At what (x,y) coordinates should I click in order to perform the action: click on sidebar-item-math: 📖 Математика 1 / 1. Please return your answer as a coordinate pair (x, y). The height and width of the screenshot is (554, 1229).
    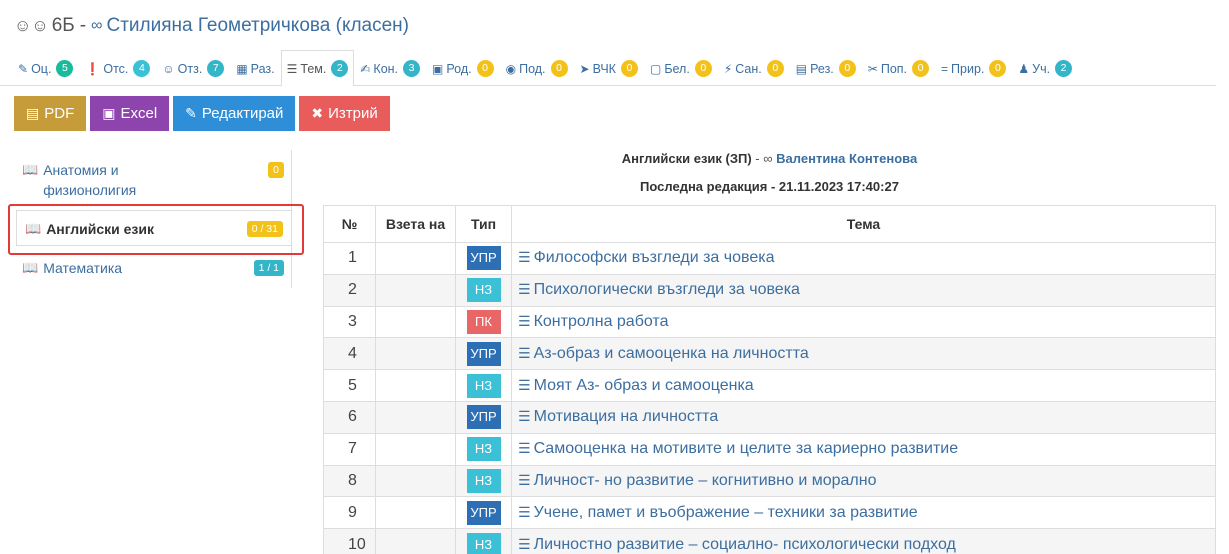
    Looking at the image, I should click on (153, 268).